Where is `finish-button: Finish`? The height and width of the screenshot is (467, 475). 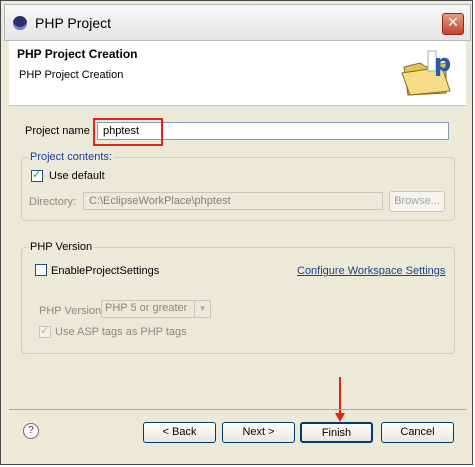
finish-button: Finish is located at coordinates (336, 432).